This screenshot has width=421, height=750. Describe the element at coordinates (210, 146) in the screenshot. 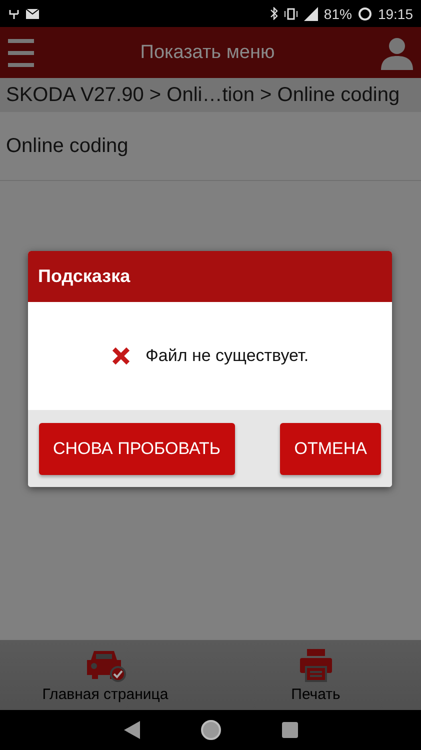

I see `list-item: Online coding` at that location.